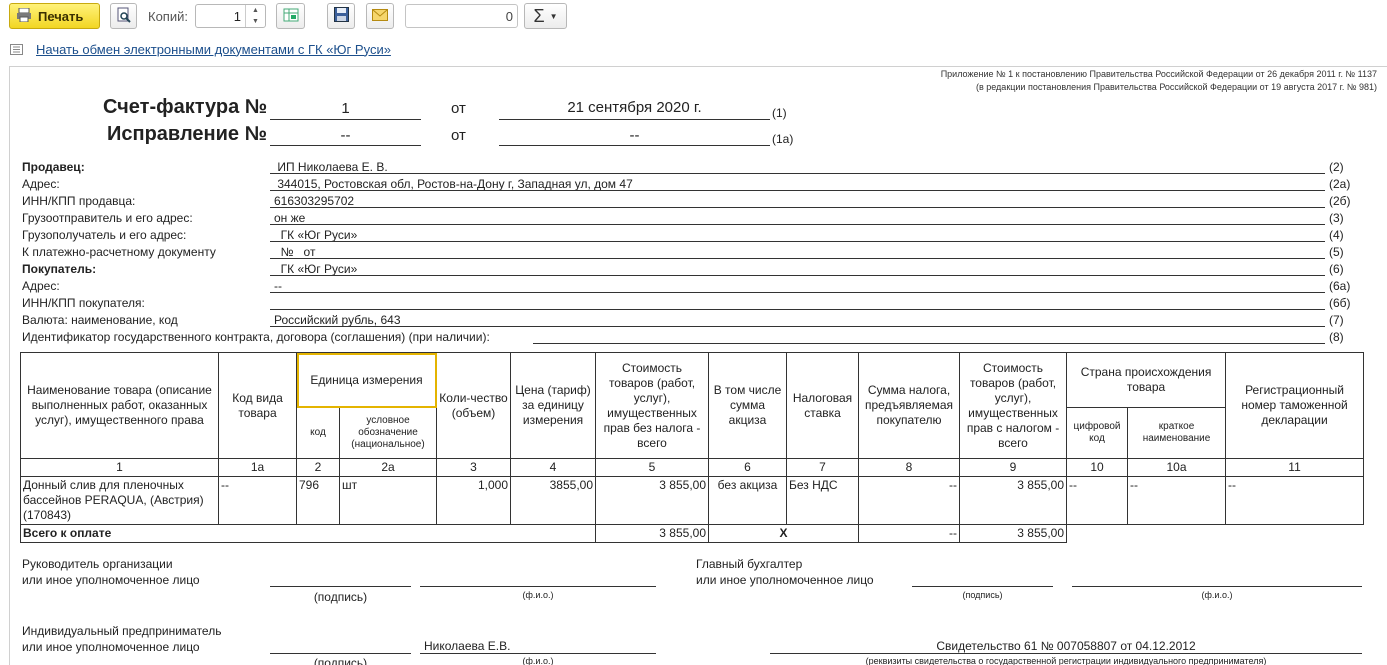 Image resolution: width=1387 pixels, height=665 pixels. Describe the element at coordinates (83, 303) in the screenshot. I see `requisite-label: ИНН/КПП покупателя:` at that location.